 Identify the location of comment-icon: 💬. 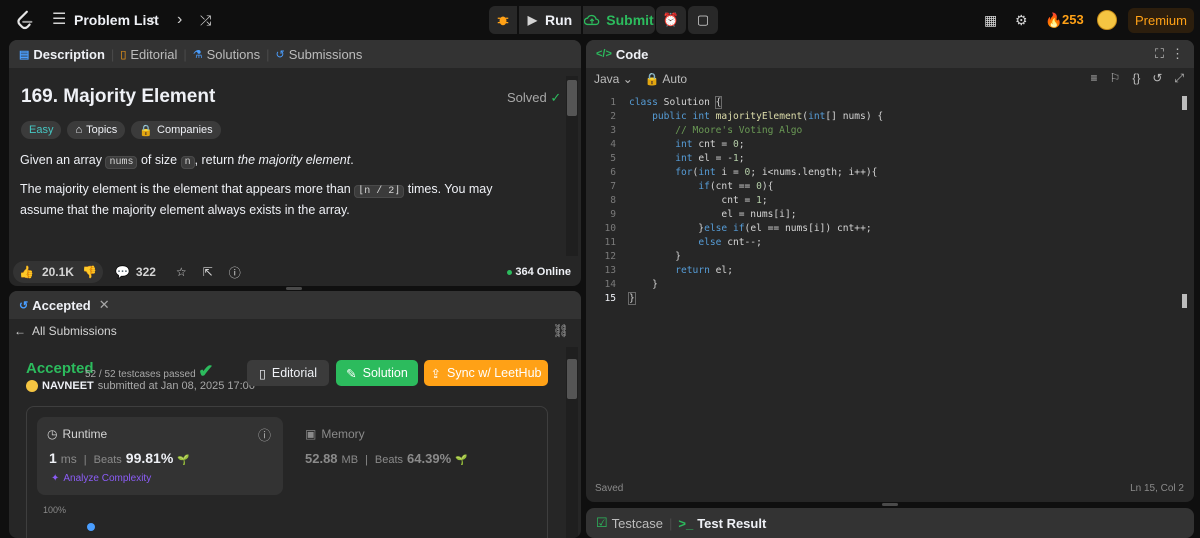
(122, 272).